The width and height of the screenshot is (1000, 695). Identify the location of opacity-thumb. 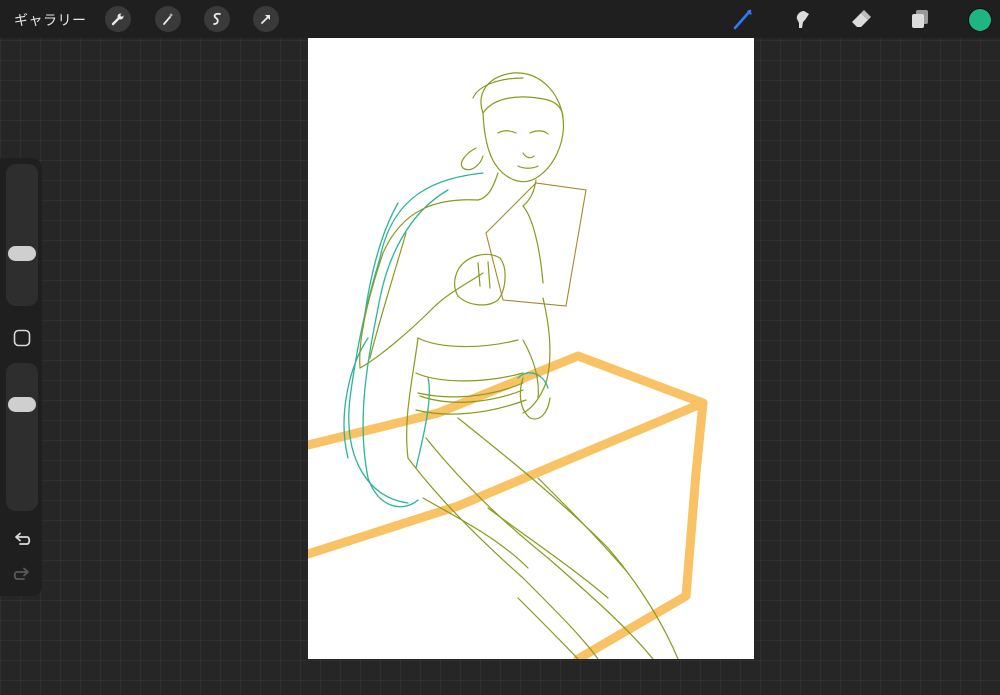
(22, 405).